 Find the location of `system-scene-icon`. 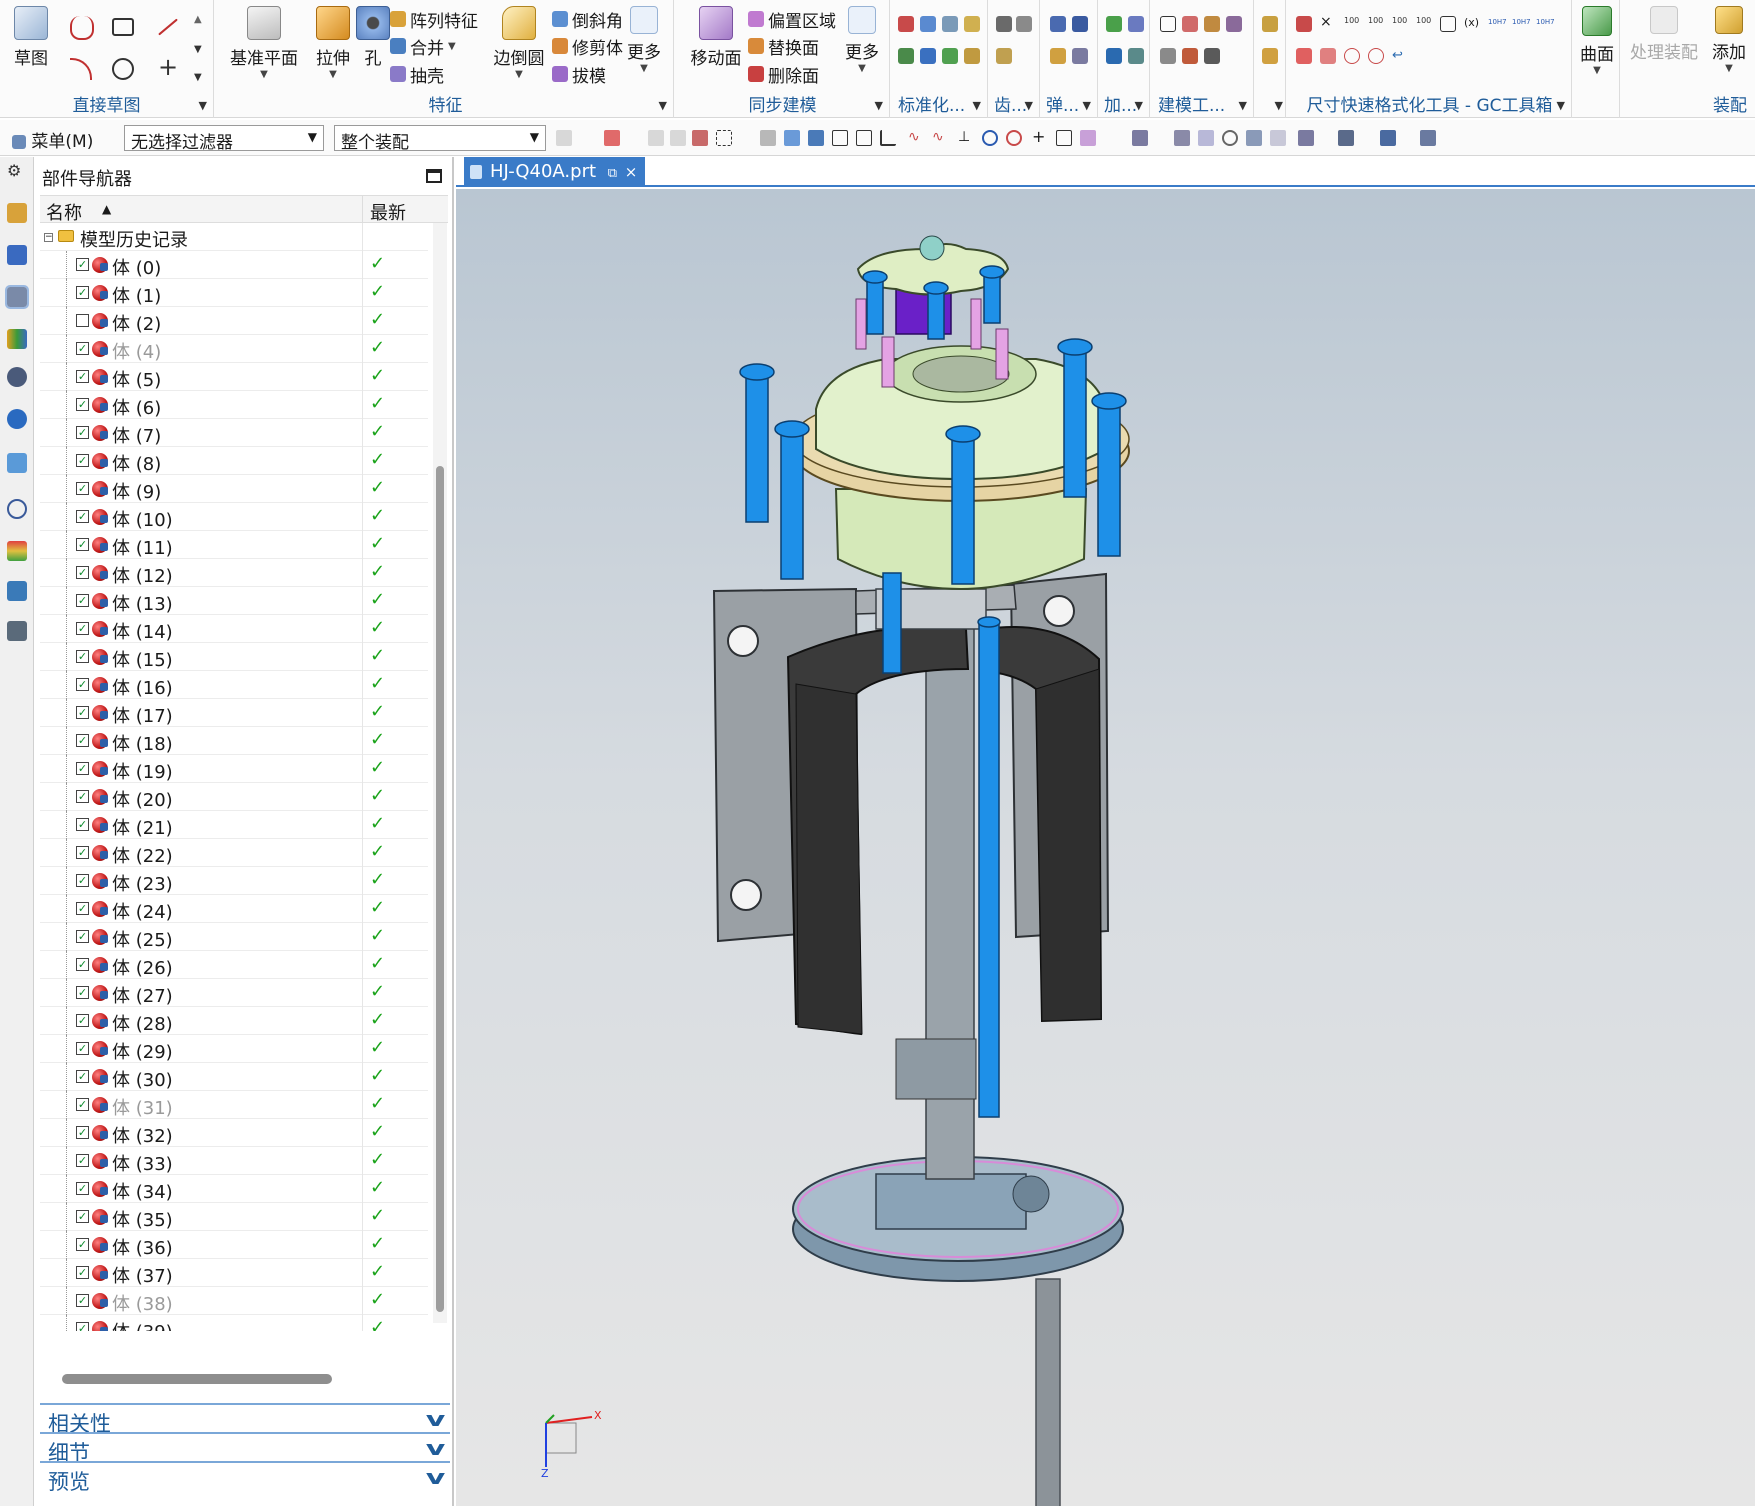

system-scene-icon is located at coordinates (17, 631).